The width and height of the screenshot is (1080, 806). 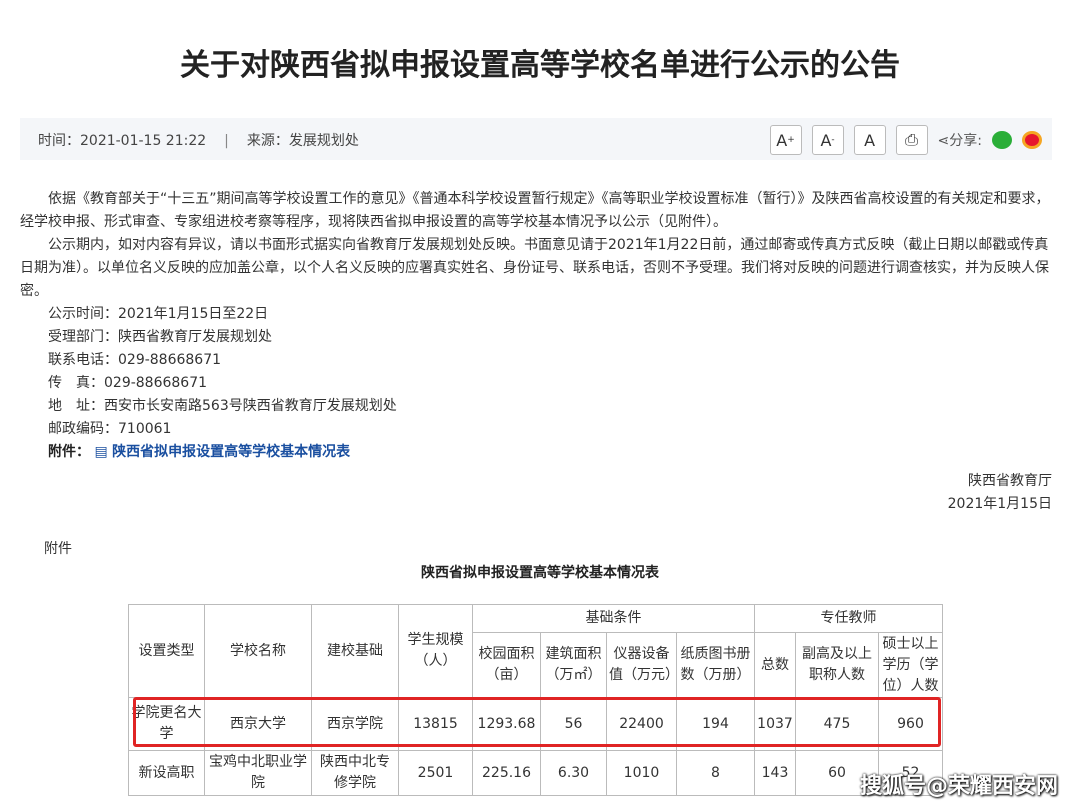 What do you see at coordinates (540, 65) in the screenshot?
I see `page-title: 关于对陕西省拟申报设置高等学校名单进行公示的公告` at bounding box center [540, 65].